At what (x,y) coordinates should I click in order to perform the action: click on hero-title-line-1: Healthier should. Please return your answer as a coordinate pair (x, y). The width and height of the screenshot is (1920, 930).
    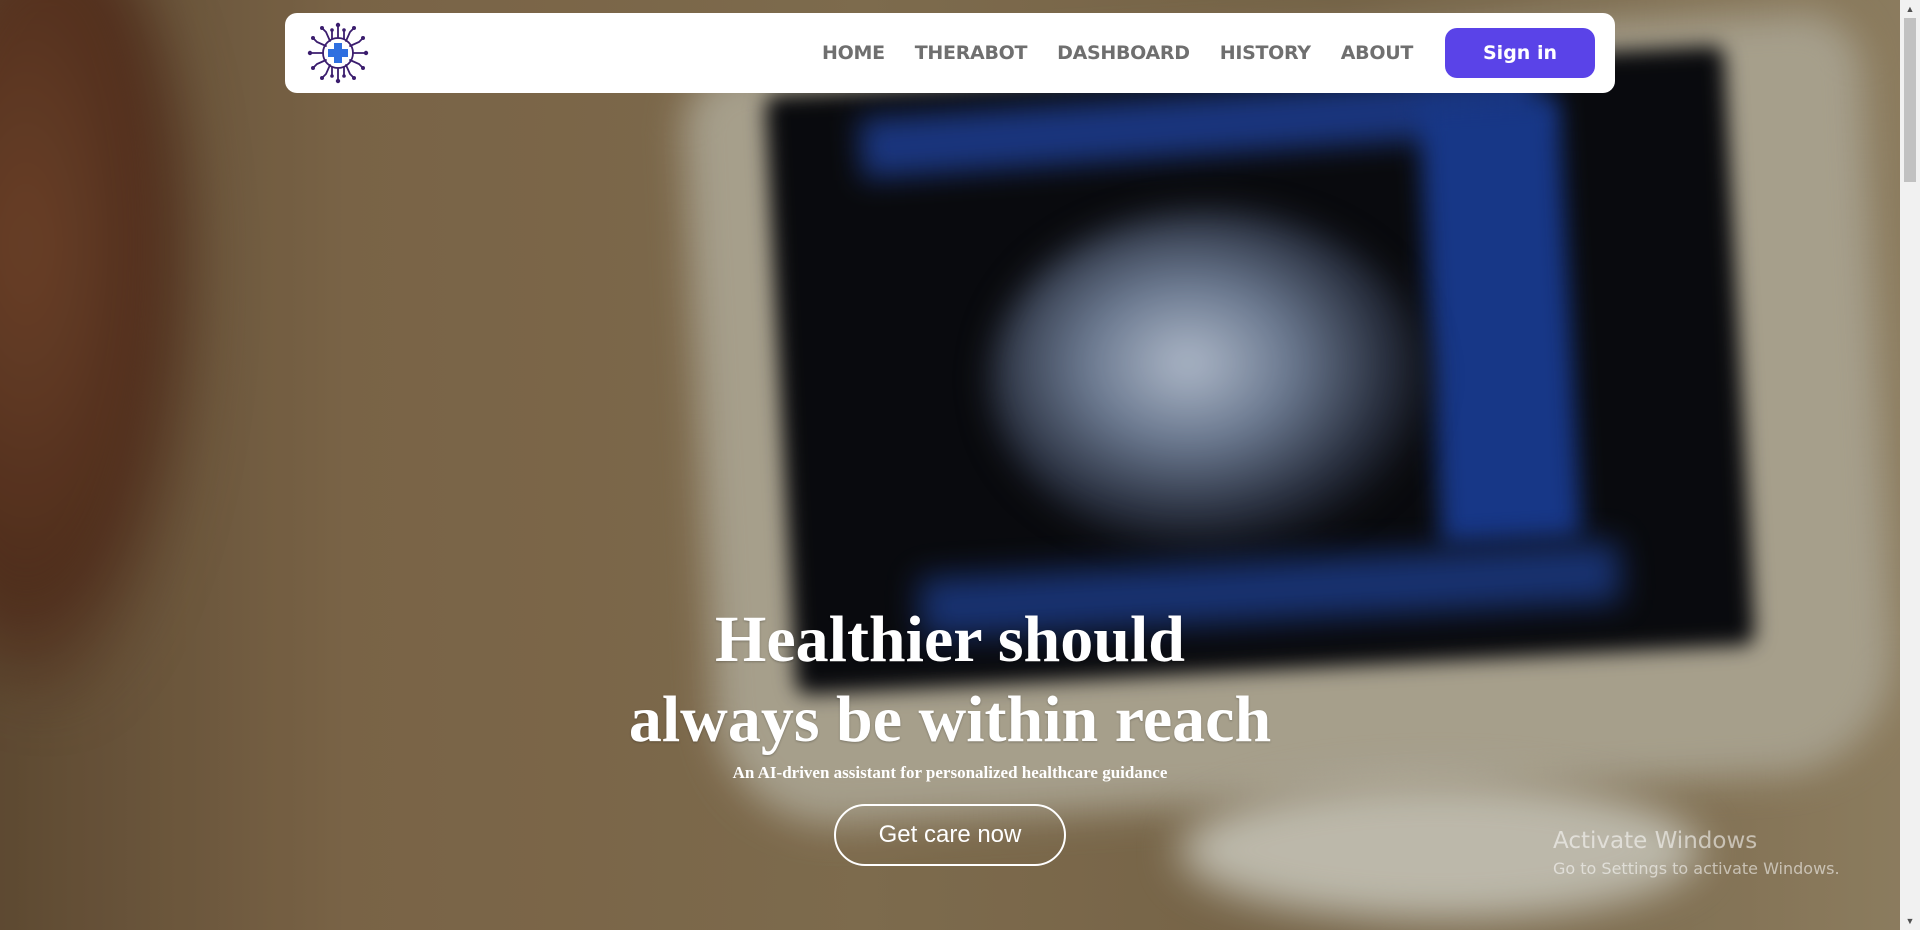
    Looking at the image, I should click on (950, 639).